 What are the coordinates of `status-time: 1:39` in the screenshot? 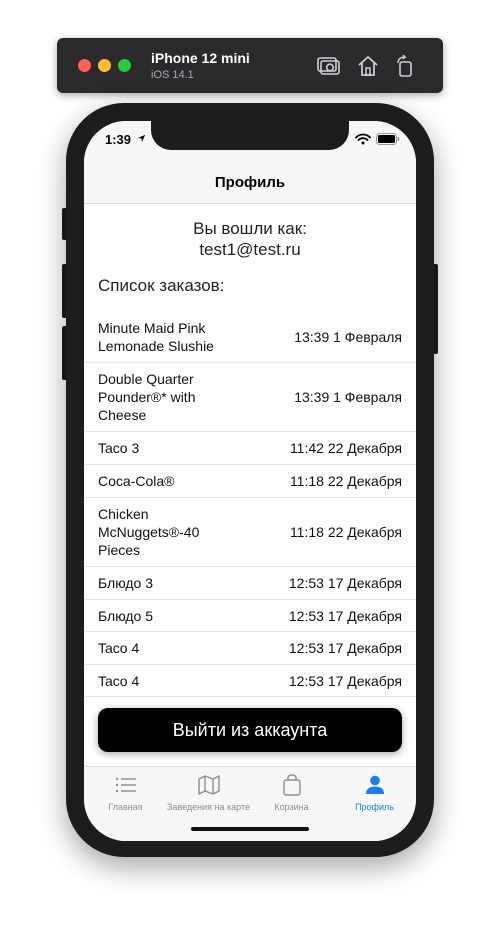 It's located at (118, 139).